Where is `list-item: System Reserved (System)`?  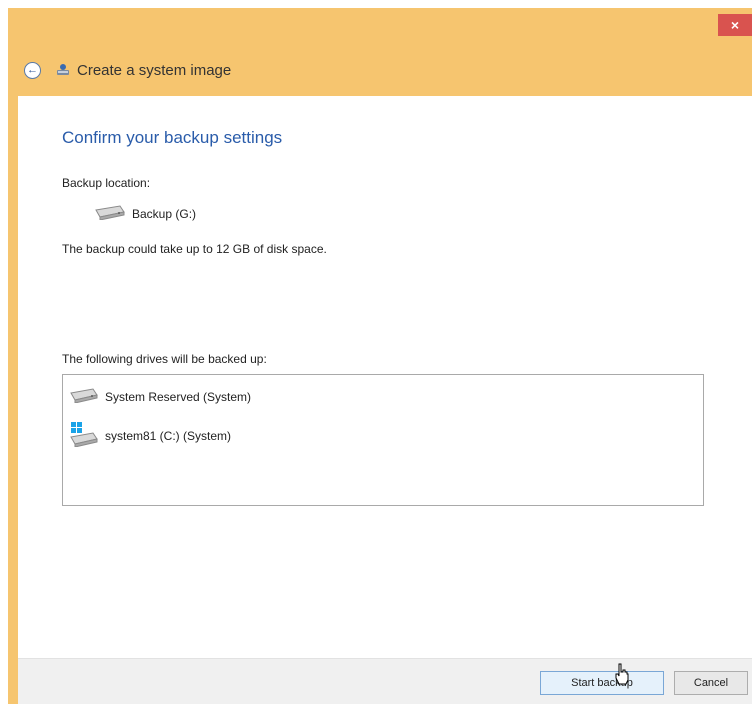
list-item: System Reserved (System) is located at coordinates (160, 396).